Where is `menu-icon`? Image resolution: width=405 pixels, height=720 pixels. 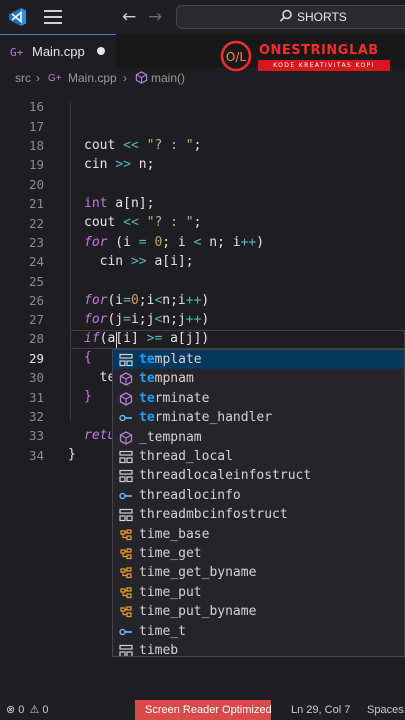
menu-icon is located at coordinates (53, 17).